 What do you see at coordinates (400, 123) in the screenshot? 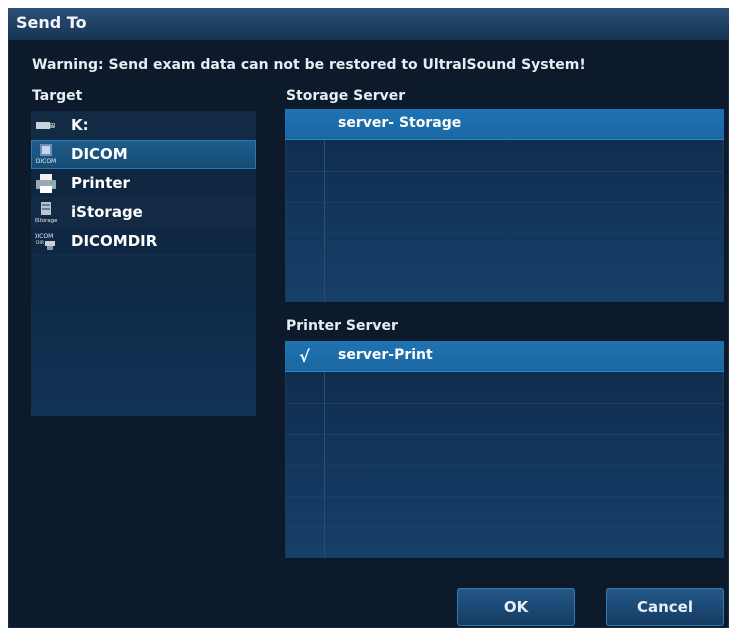
I see `server-name: server- Storage` at bounding box center [400, 123].